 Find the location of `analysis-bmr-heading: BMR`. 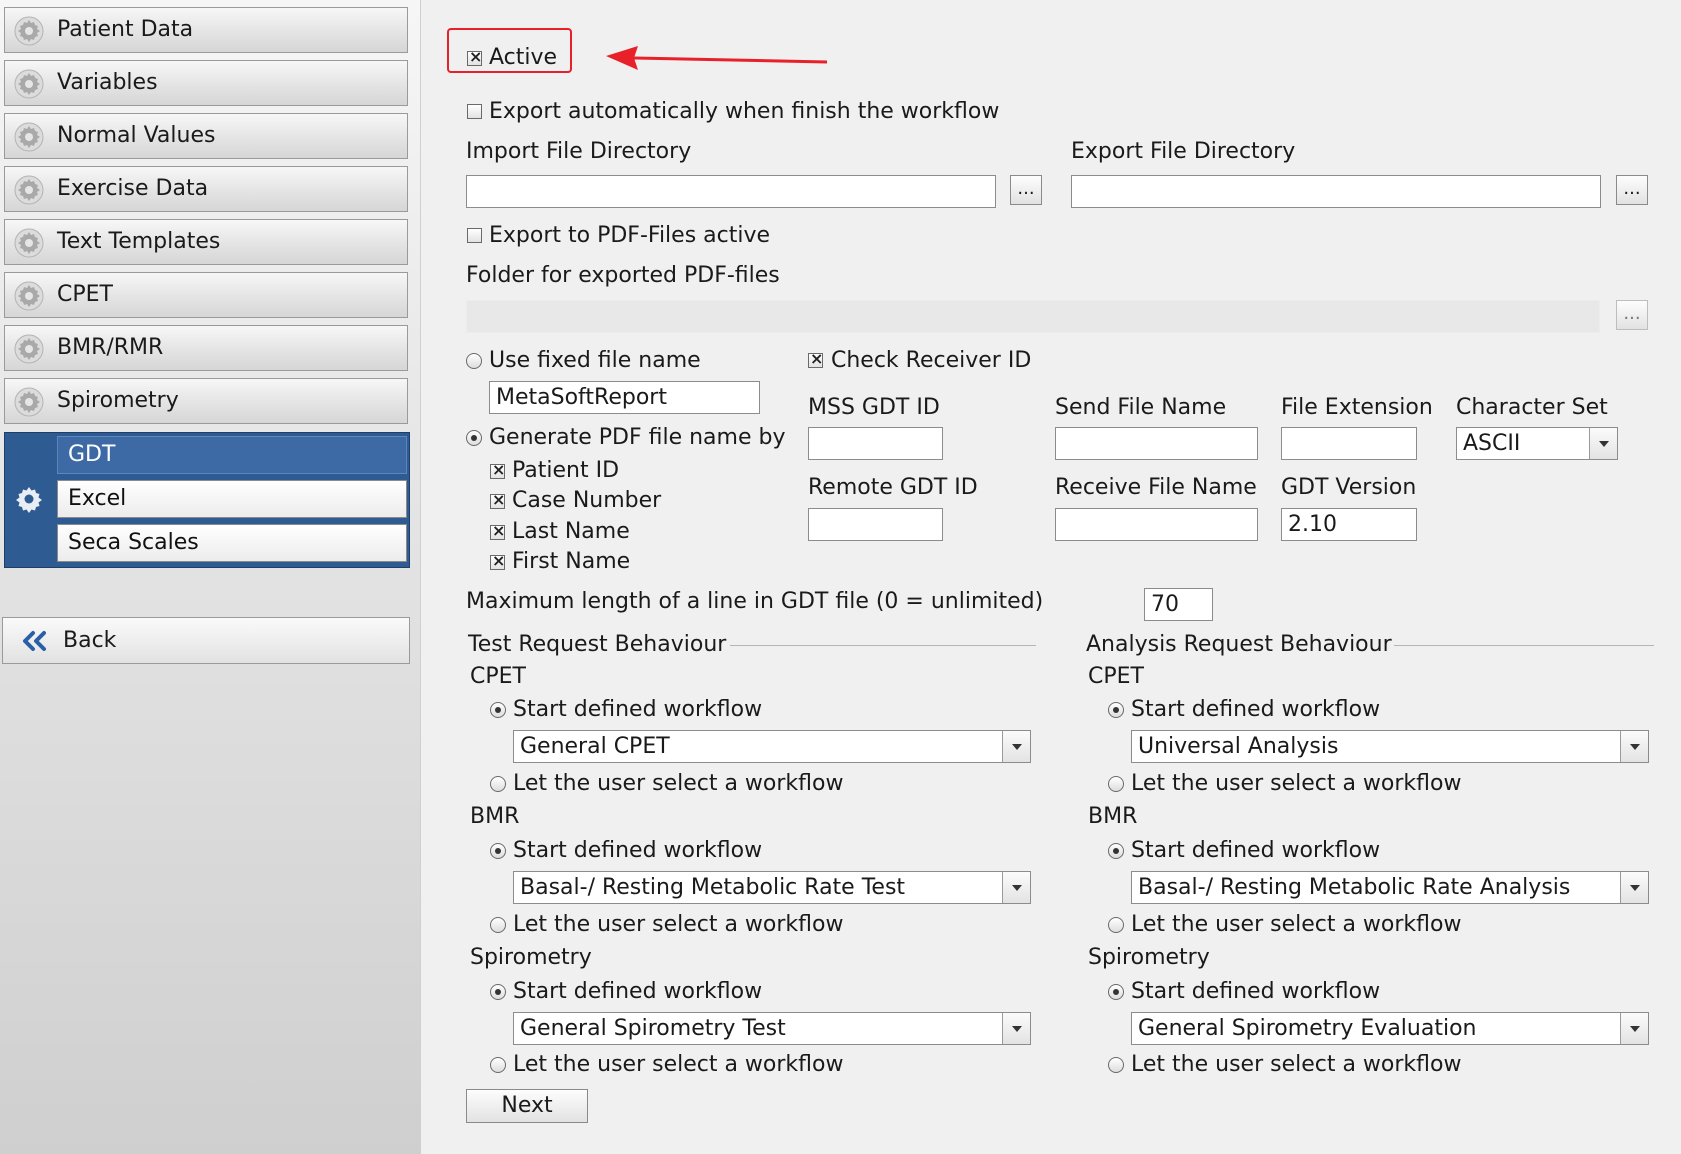

analysis-bmr-heading: BMR is located at coordinates (1113, 816).